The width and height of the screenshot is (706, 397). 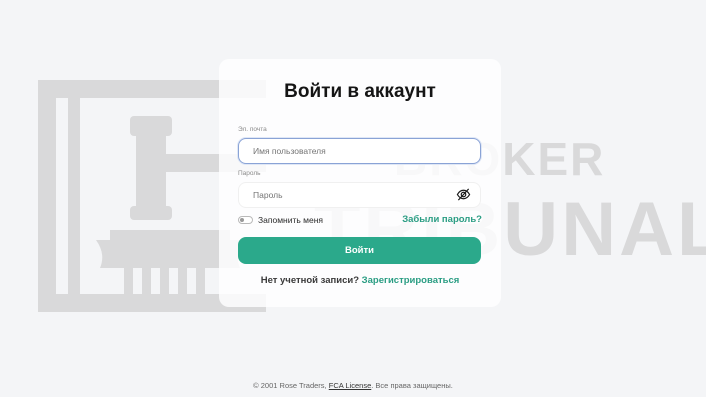 I want to click on footer-copyright: © 2001 Rose Traders,, so click(x=291, y=385).